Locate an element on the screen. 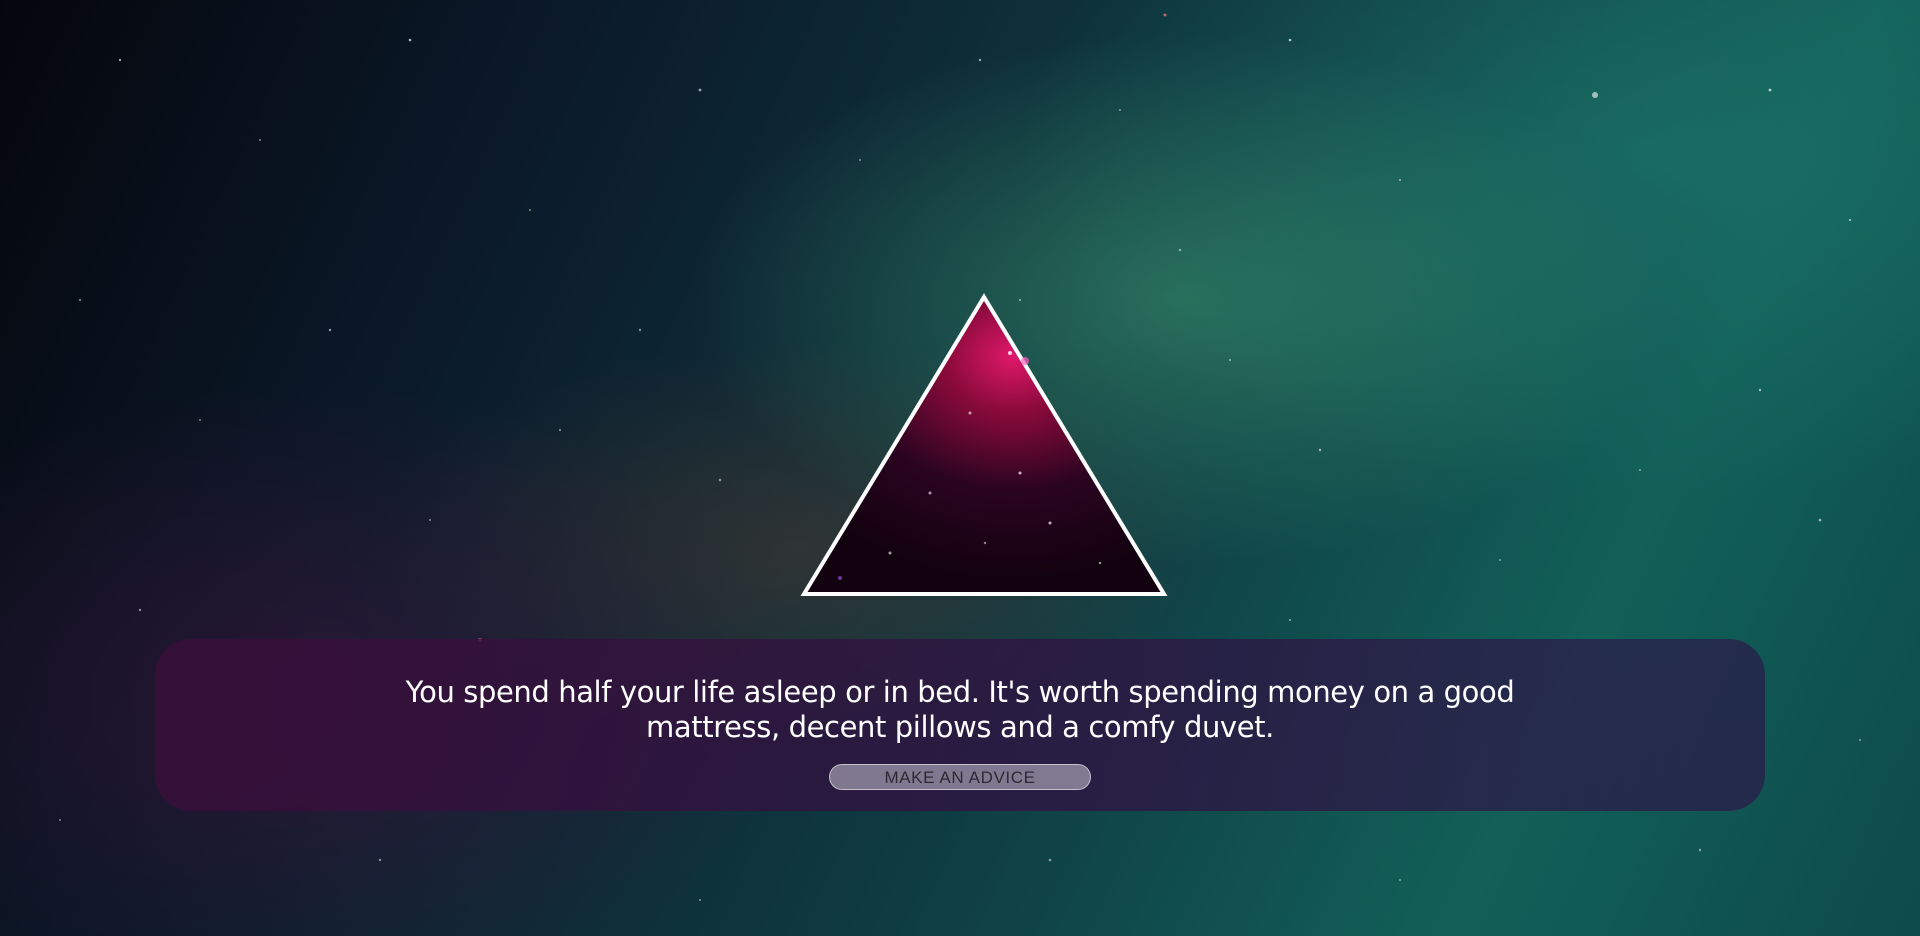 The image size is (1920, 936). triangle-galaxy-logo is located at coordinates (984, 444).